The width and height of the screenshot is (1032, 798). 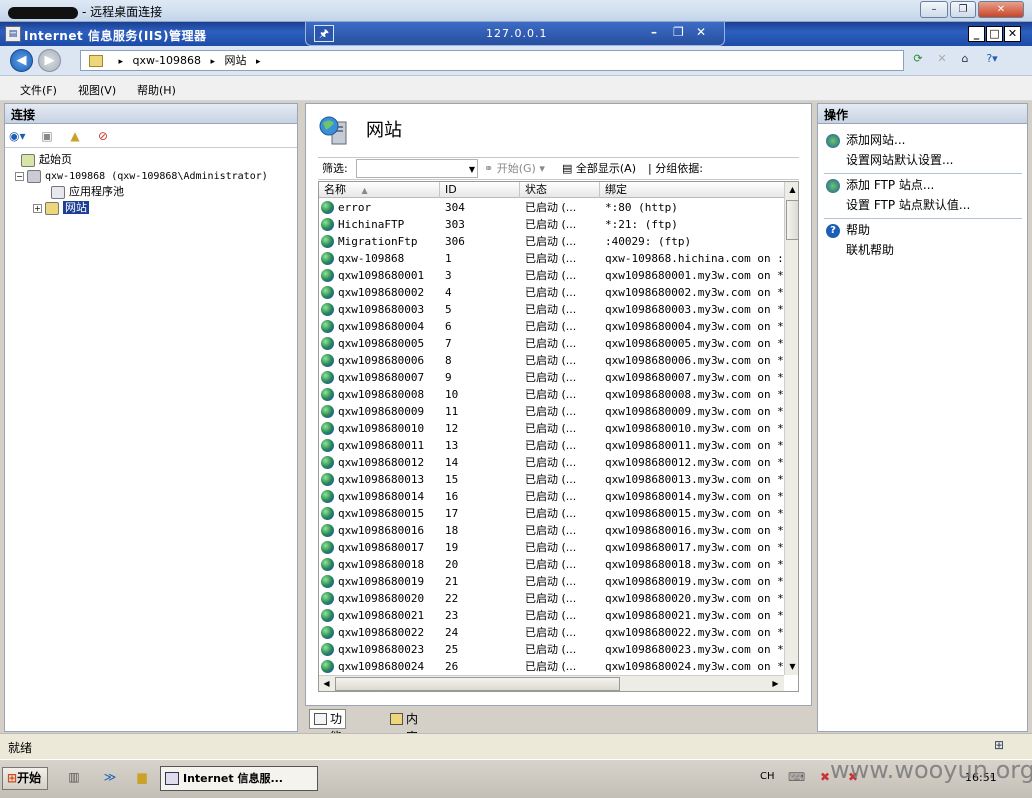 I want to click on disconnect-icon: ⊘, so click(x=103, y=136).